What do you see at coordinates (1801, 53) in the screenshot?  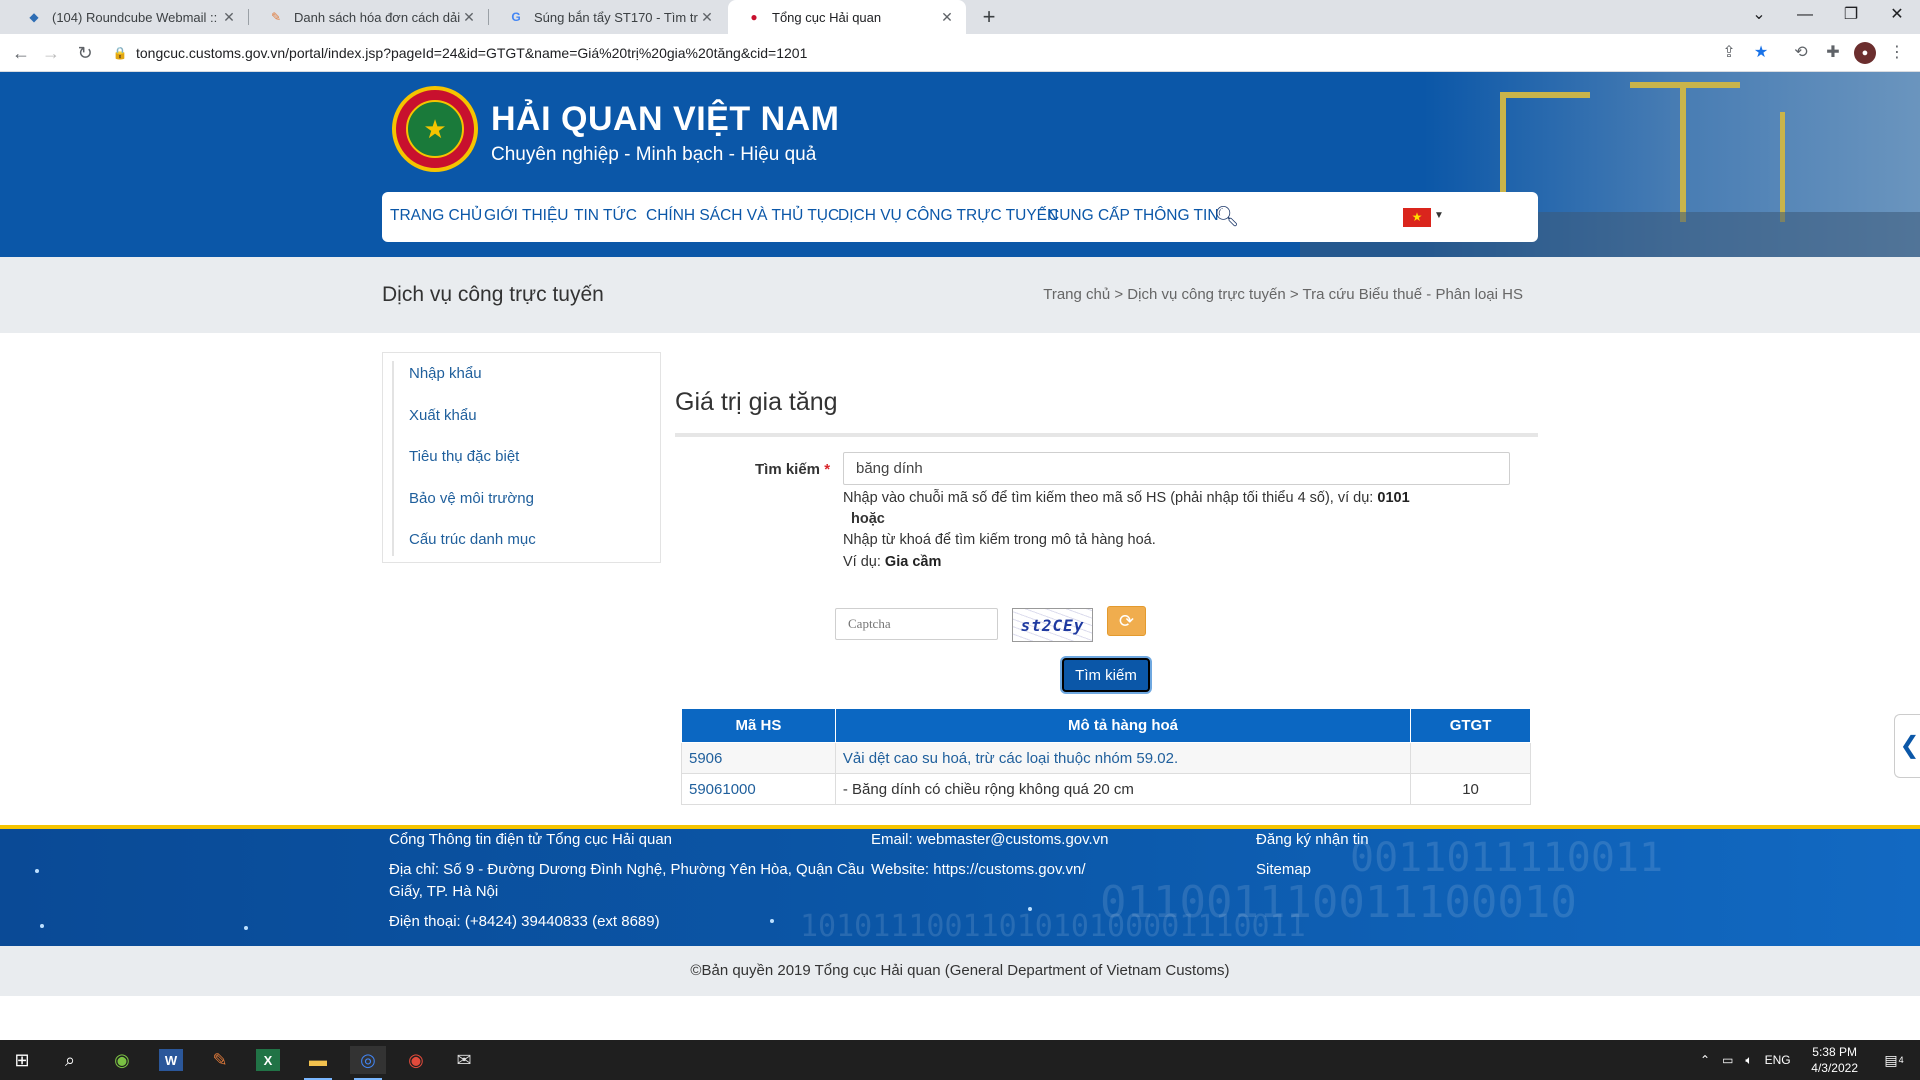 I see `extension-sync-icon: ⟲` at bounding box center [1801, 53].